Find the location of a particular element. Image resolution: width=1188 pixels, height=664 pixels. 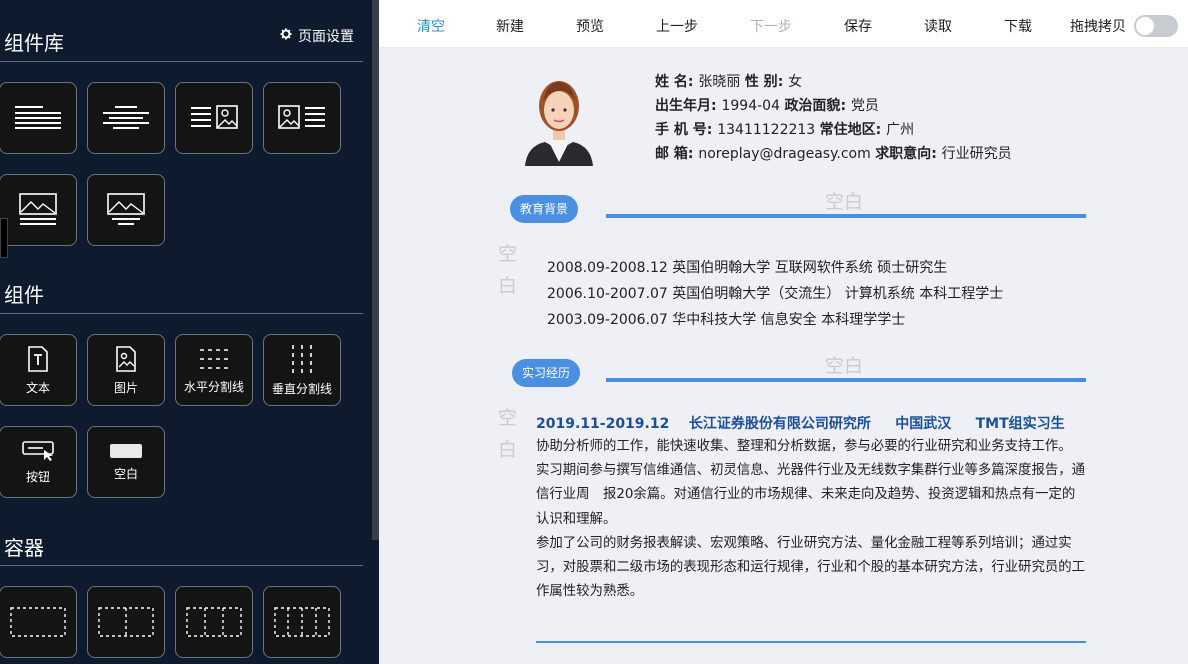

layout-text-image is located at coordinates (214, 118).